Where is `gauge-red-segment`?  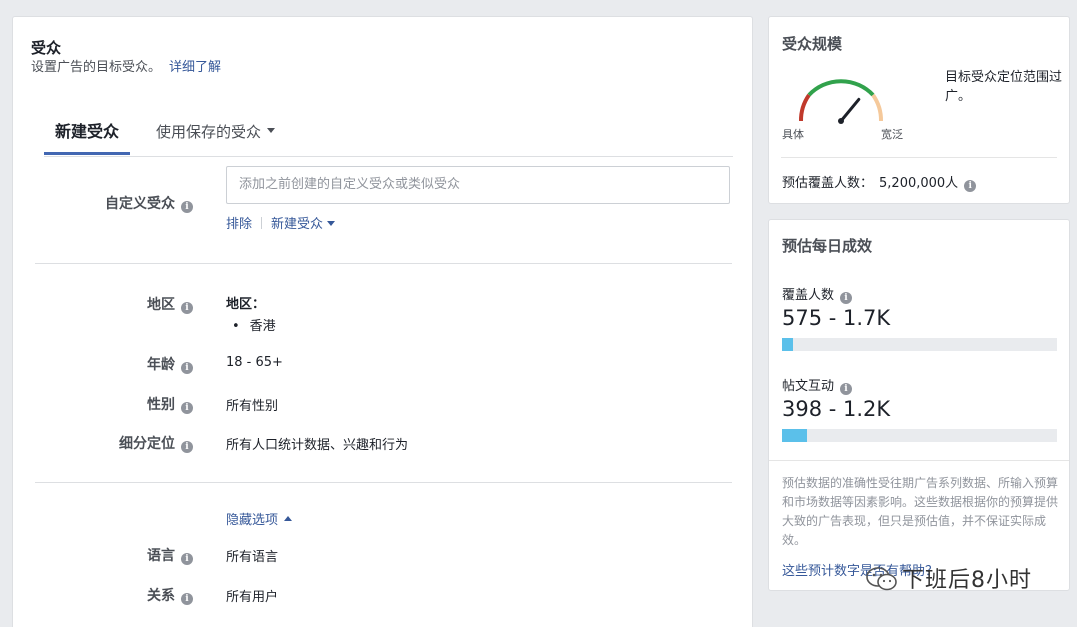 gauge-red-segment is located at coordinates (804, 107).